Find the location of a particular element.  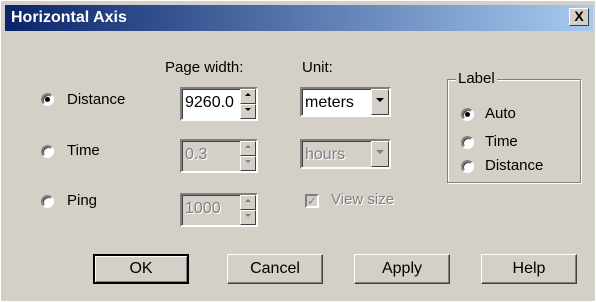

label-time-label: Time is located at coordinates (501, 141).